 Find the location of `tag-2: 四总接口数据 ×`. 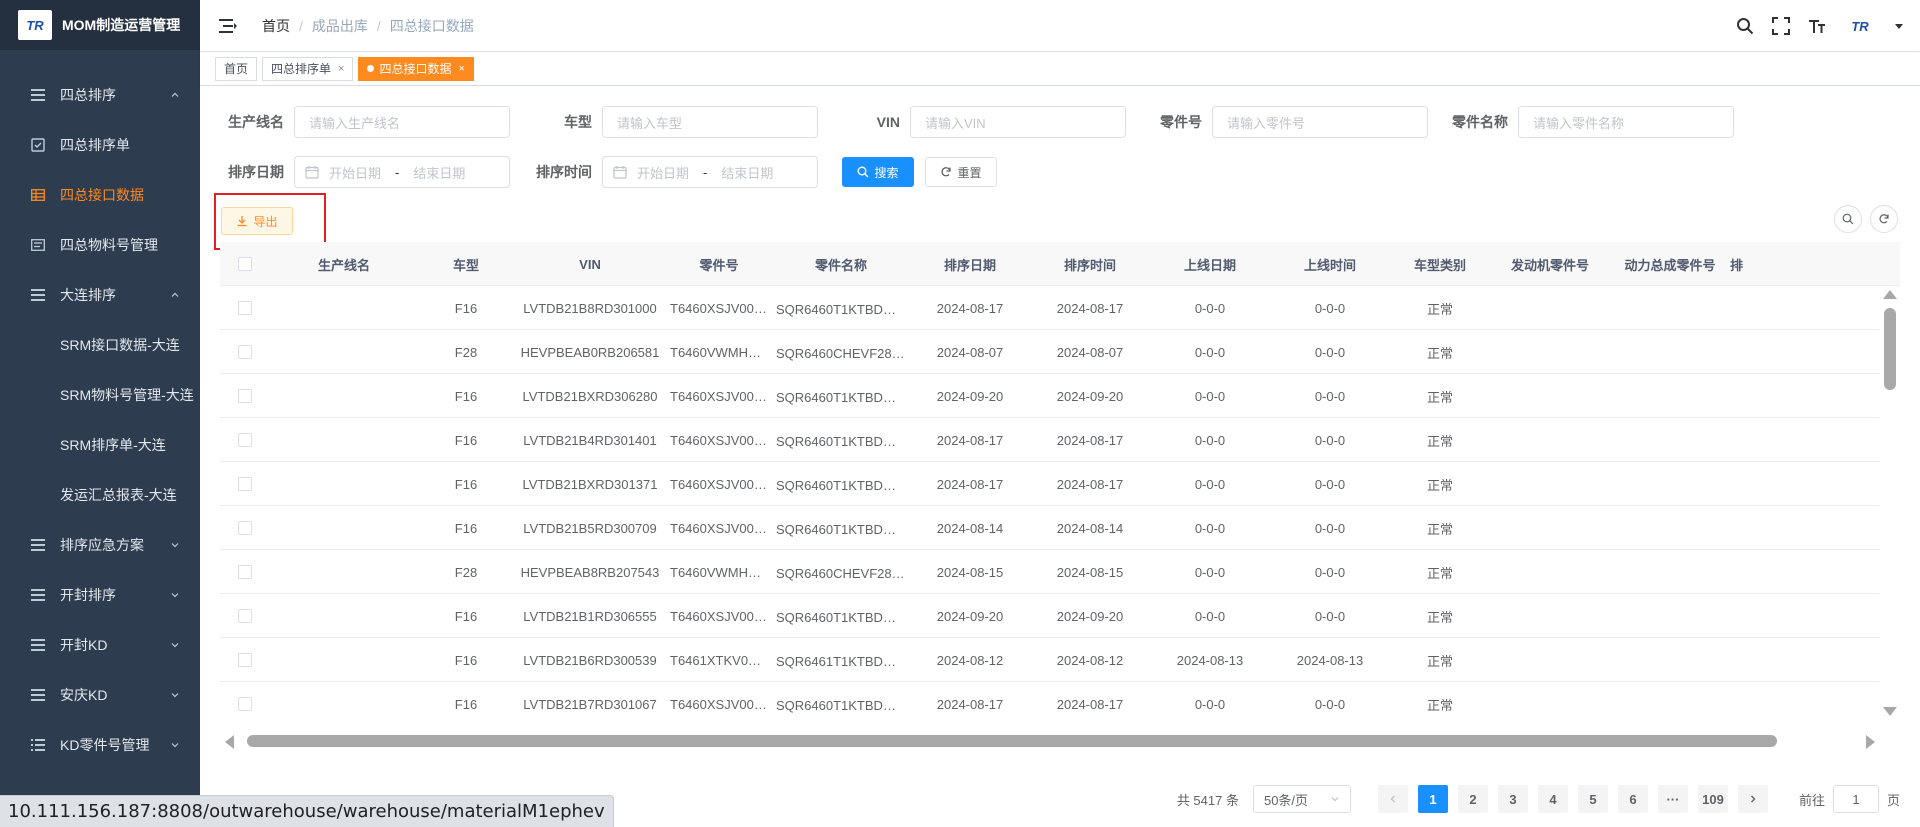

tag-2: 四总接口数据 × is located at coordinates (416, 68).